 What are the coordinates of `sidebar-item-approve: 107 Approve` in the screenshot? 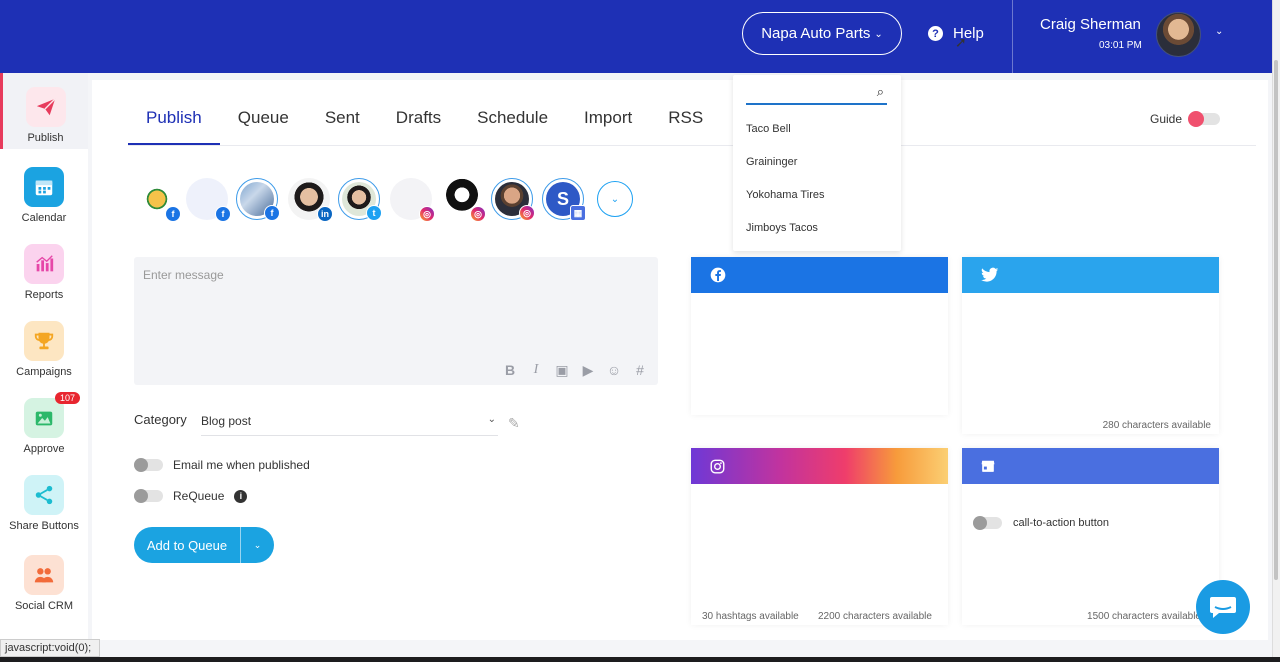 It's located at (44, 422).